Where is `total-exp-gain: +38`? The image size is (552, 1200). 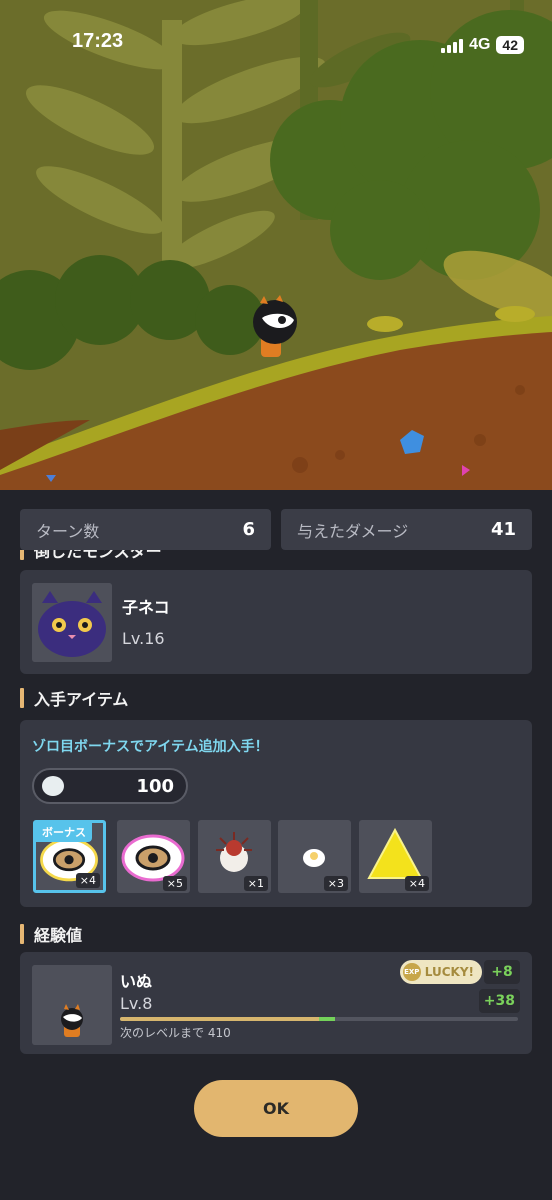
total-exp-gain: +38 is located at coordinates (499, 1001).